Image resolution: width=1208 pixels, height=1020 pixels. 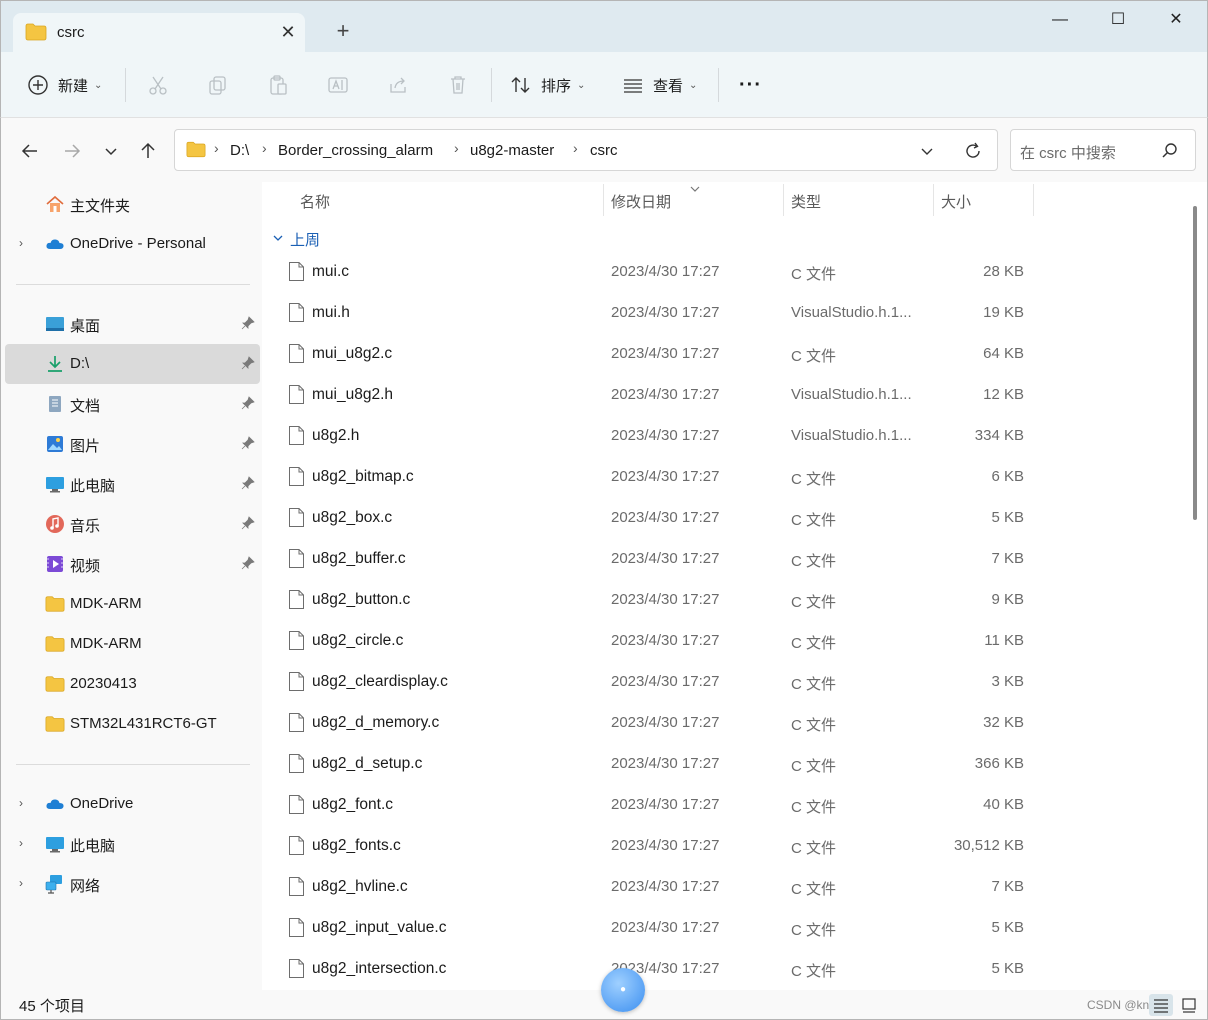 What do you see at coordinates (132, 884) in the screenshot?
I see `sidebar-item-network: › 网络` at bounding box center [132, 884].